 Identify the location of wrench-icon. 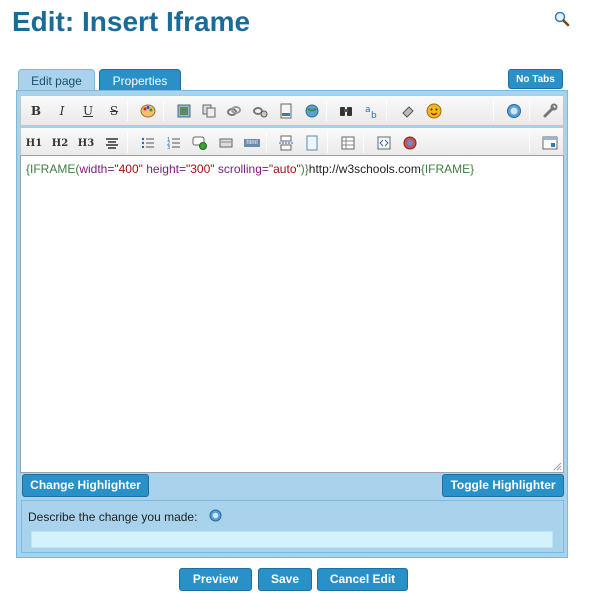
(550, 110).